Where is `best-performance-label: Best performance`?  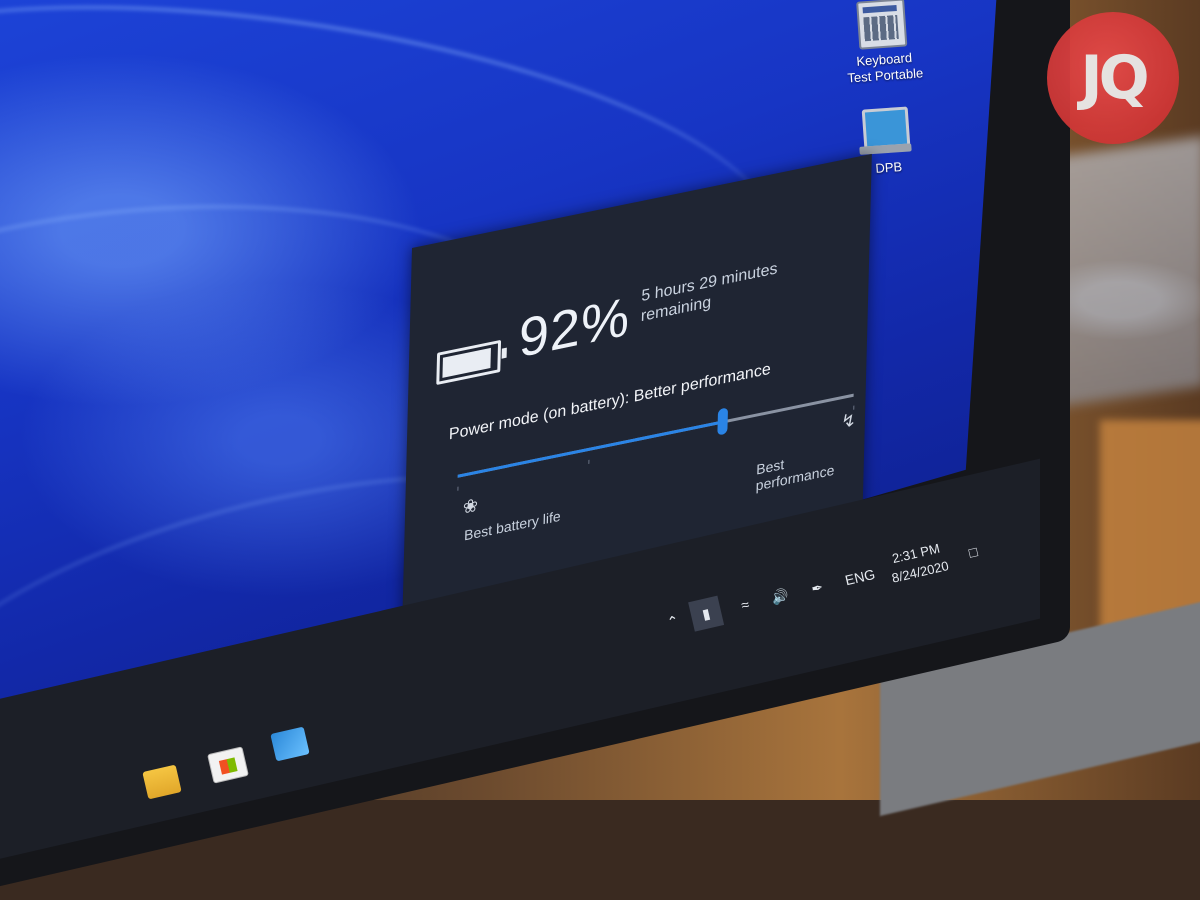
best-performance-label: Best performance is located at coordinates (795, 474).